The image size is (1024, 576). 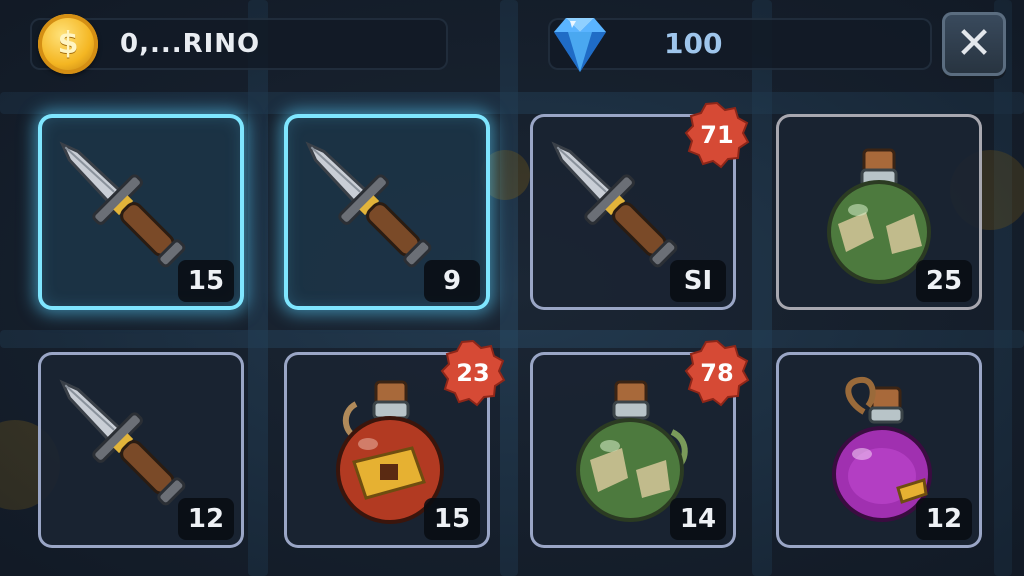 What do you see at coordinates (387, 212) in the screenshot?
I see `inventory-slot: 9` at bounding box center [387, 212].